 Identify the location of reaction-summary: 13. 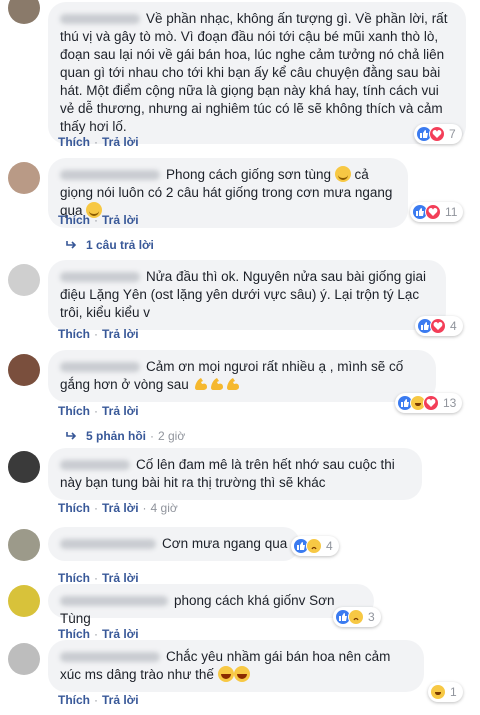
(429, 403).